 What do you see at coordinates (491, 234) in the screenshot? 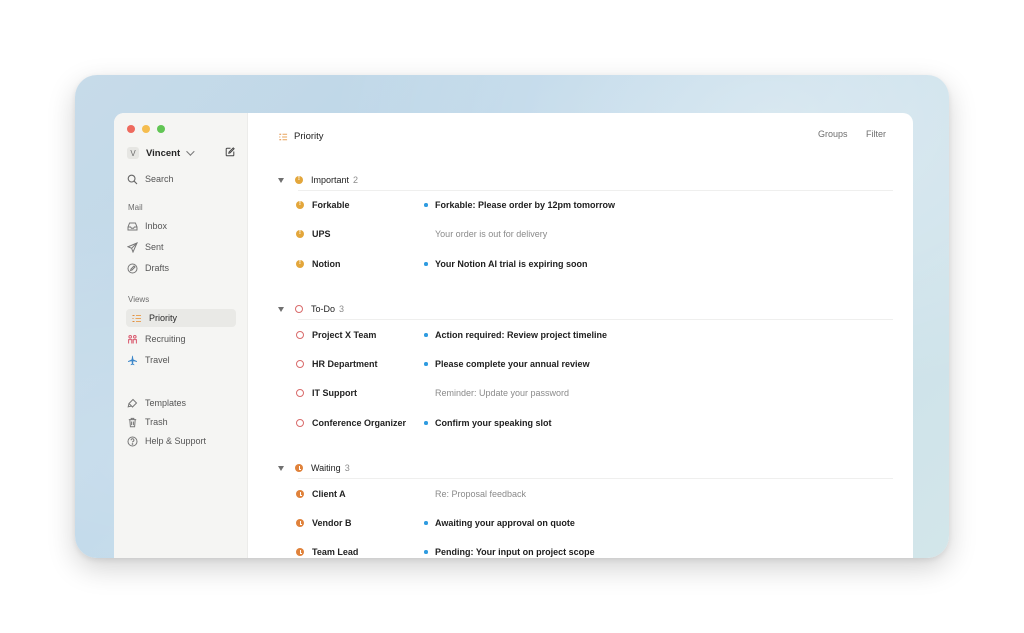
I see `message-subject: Your order is out for delivery` at bounding box center [491, 234].